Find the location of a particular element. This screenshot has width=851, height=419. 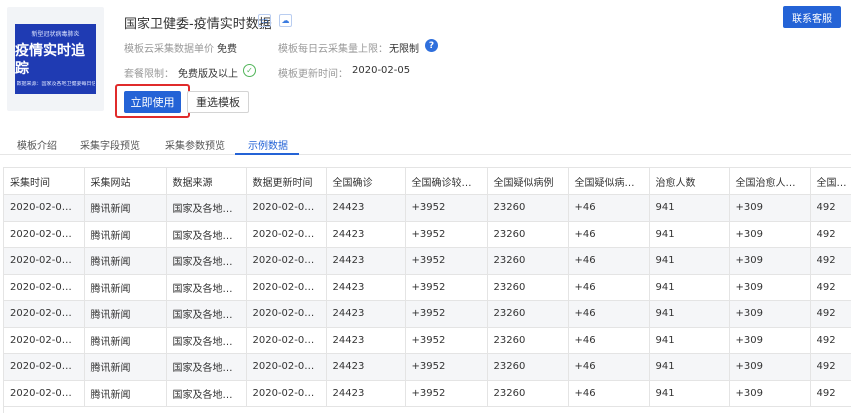

check-circle-icon: ✓ is located at coordinates (249, 70).